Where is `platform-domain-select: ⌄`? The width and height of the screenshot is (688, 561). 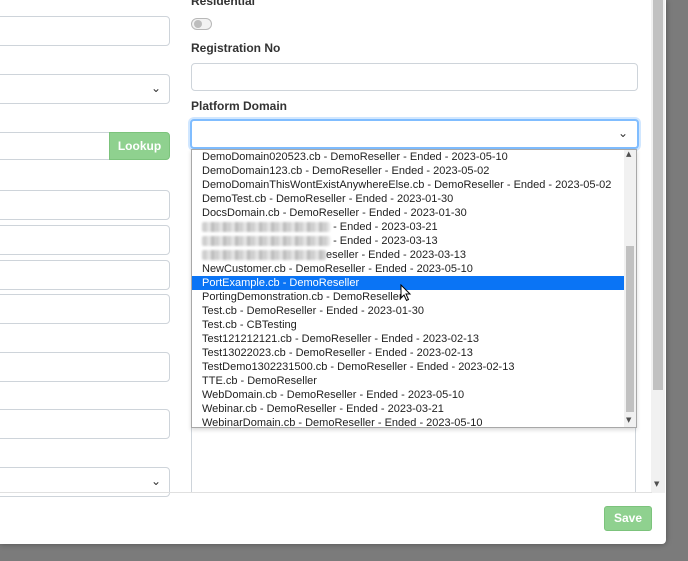
platform-domain-select: ⌄ is located at coordinates (414, 134).